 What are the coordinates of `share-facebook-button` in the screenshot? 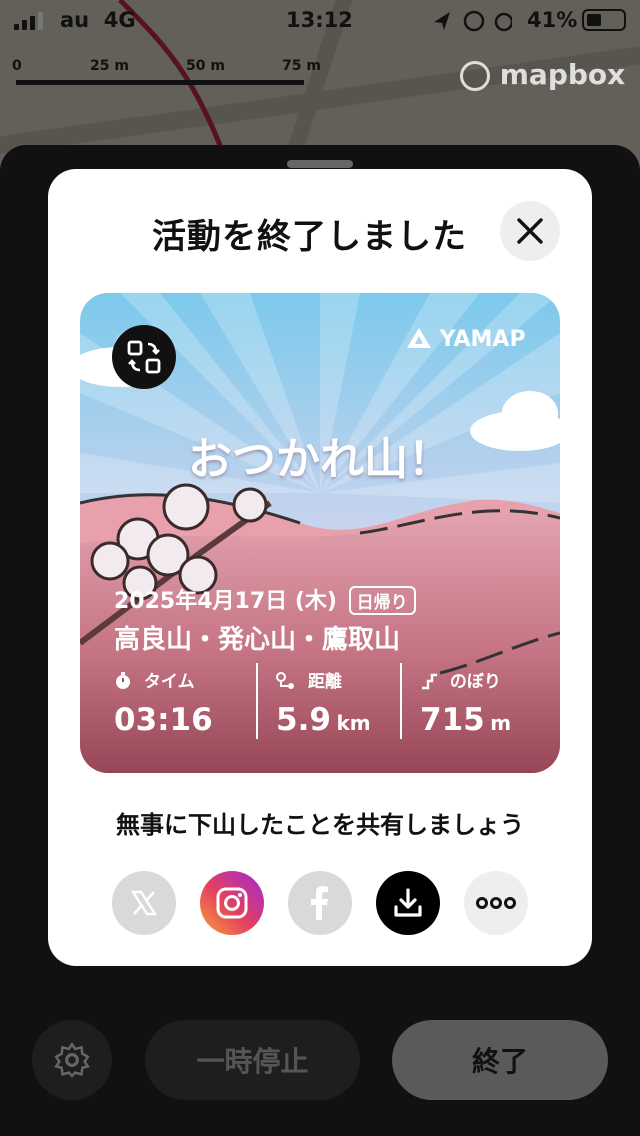 It's located at (320, 903).